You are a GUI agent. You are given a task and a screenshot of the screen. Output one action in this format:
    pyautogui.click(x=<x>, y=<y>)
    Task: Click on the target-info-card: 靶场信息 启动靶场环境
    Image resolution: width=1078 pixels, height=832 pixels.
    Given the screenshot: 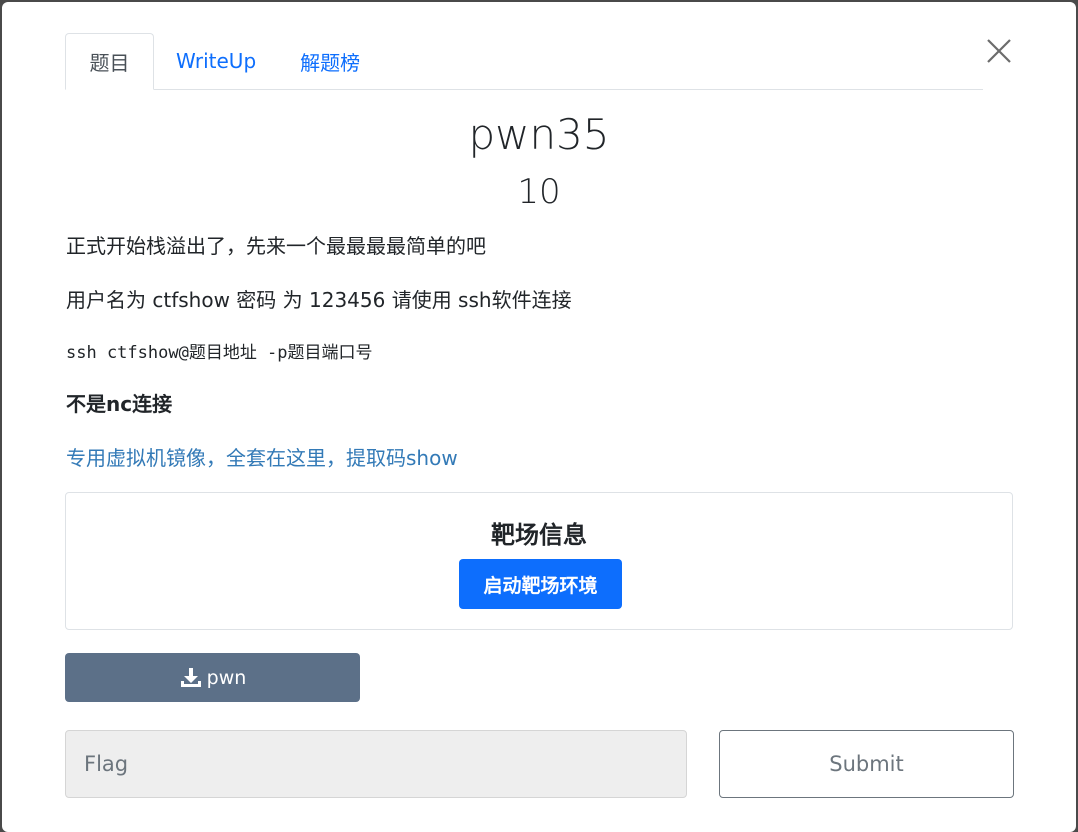 What is the action you would take?
    pyautogui.click(x=539, y=561)
    